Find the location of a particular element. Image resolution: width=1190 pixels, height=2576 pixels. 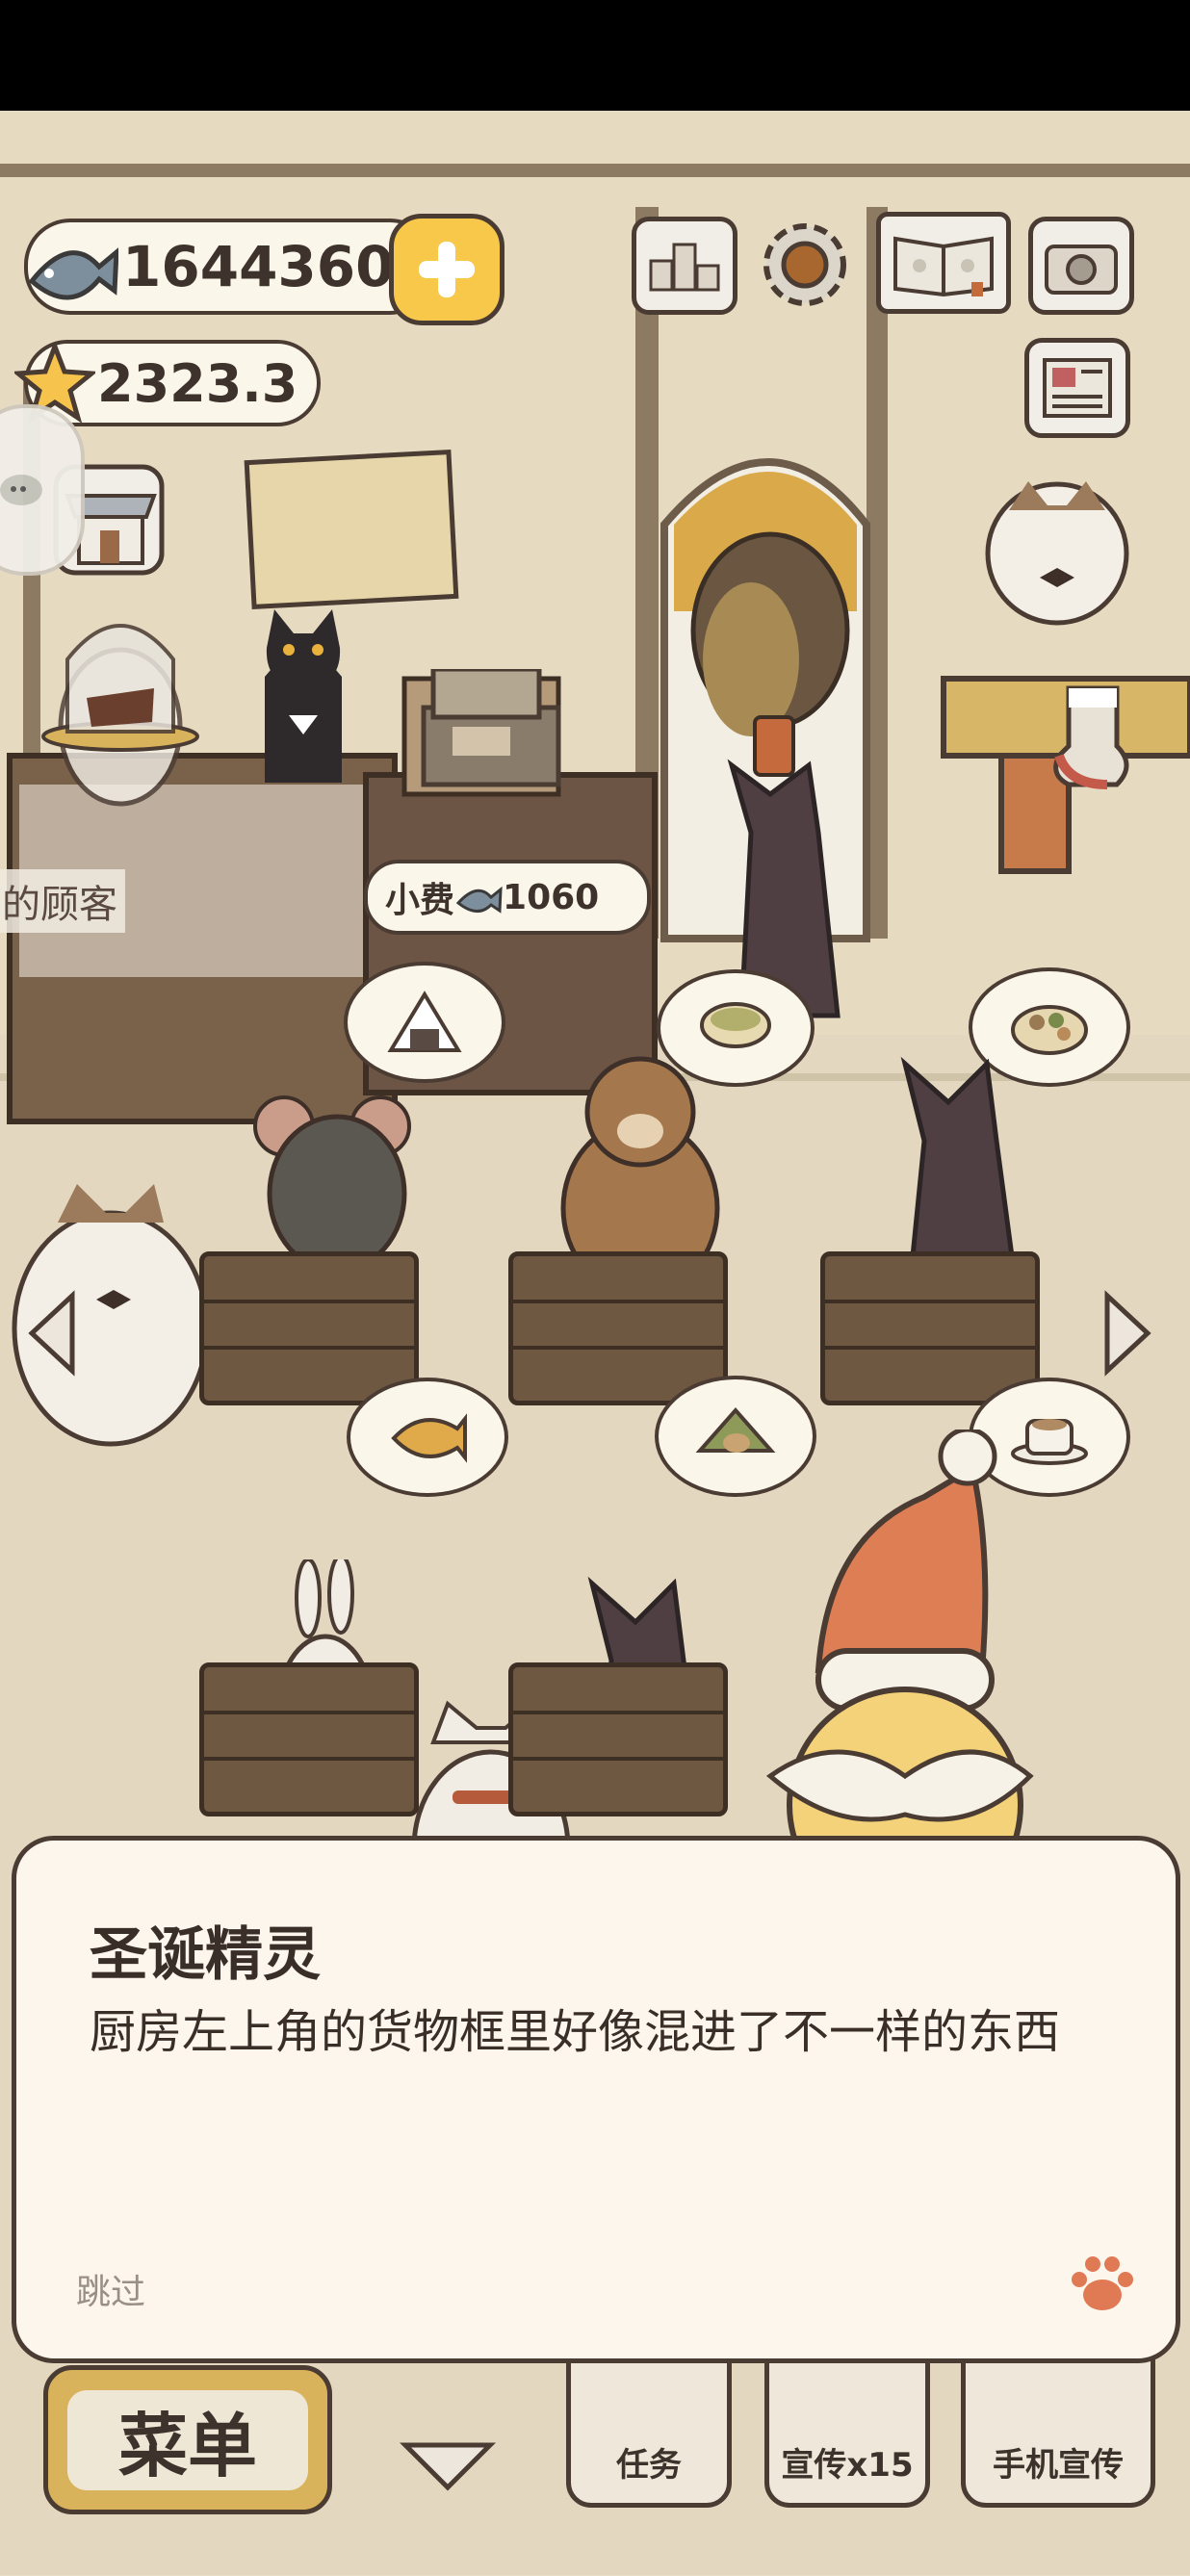

camera-icon is located at coordinates (1082, 270).